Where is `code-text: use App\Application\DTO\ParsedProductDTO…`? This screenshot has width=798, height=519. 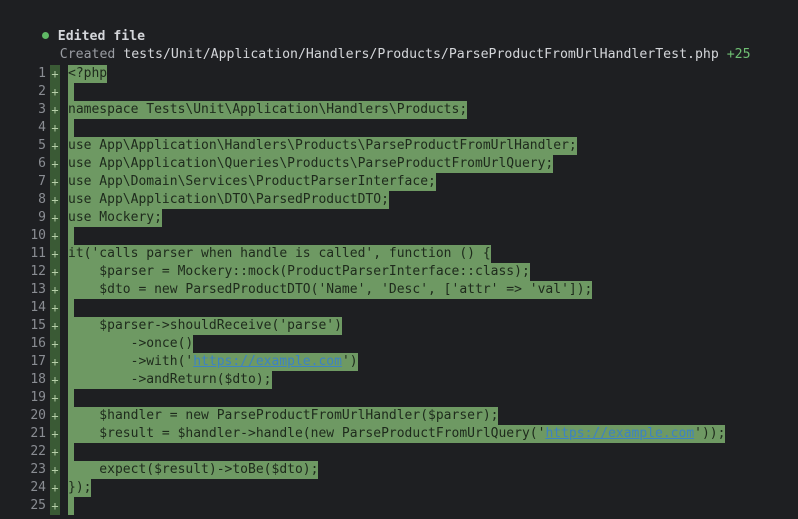 code-text: use App\Application\DTO\ParsedProductDTO… is located at coordinates (228, 200).